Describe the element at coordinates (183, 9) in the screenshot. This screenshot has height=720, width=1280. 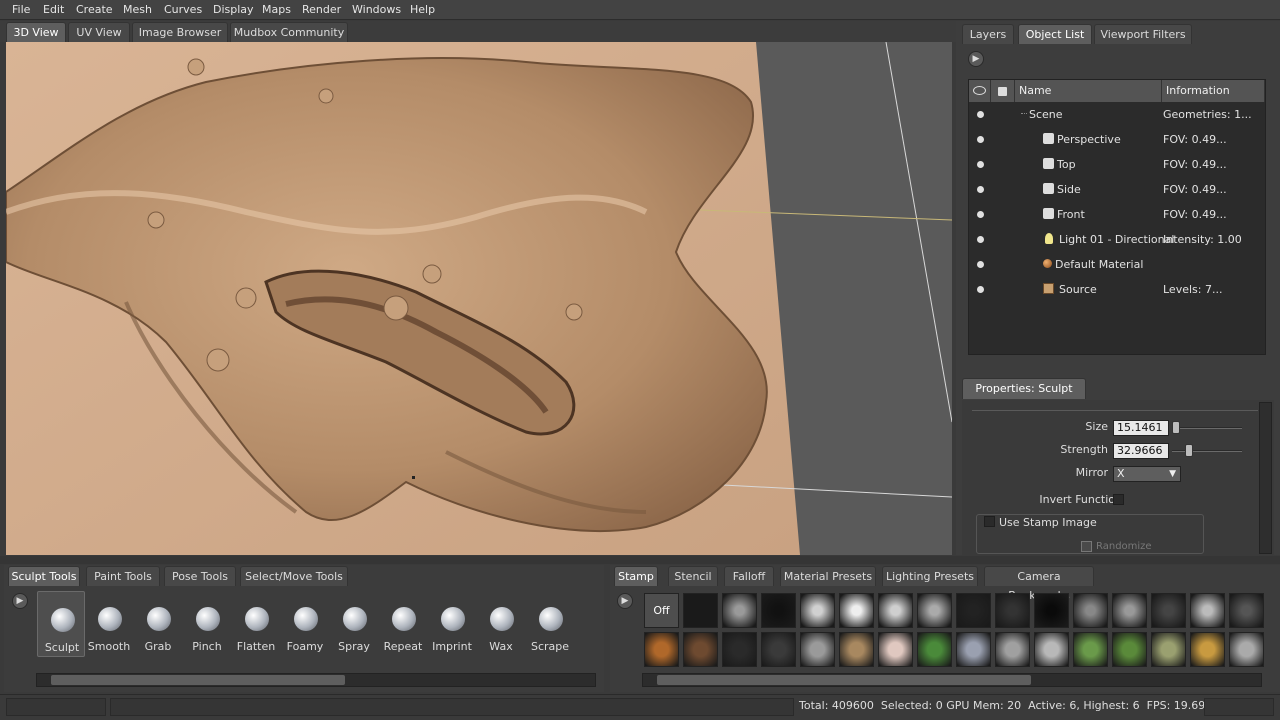
I see `menu-curves: Curves` at that location.